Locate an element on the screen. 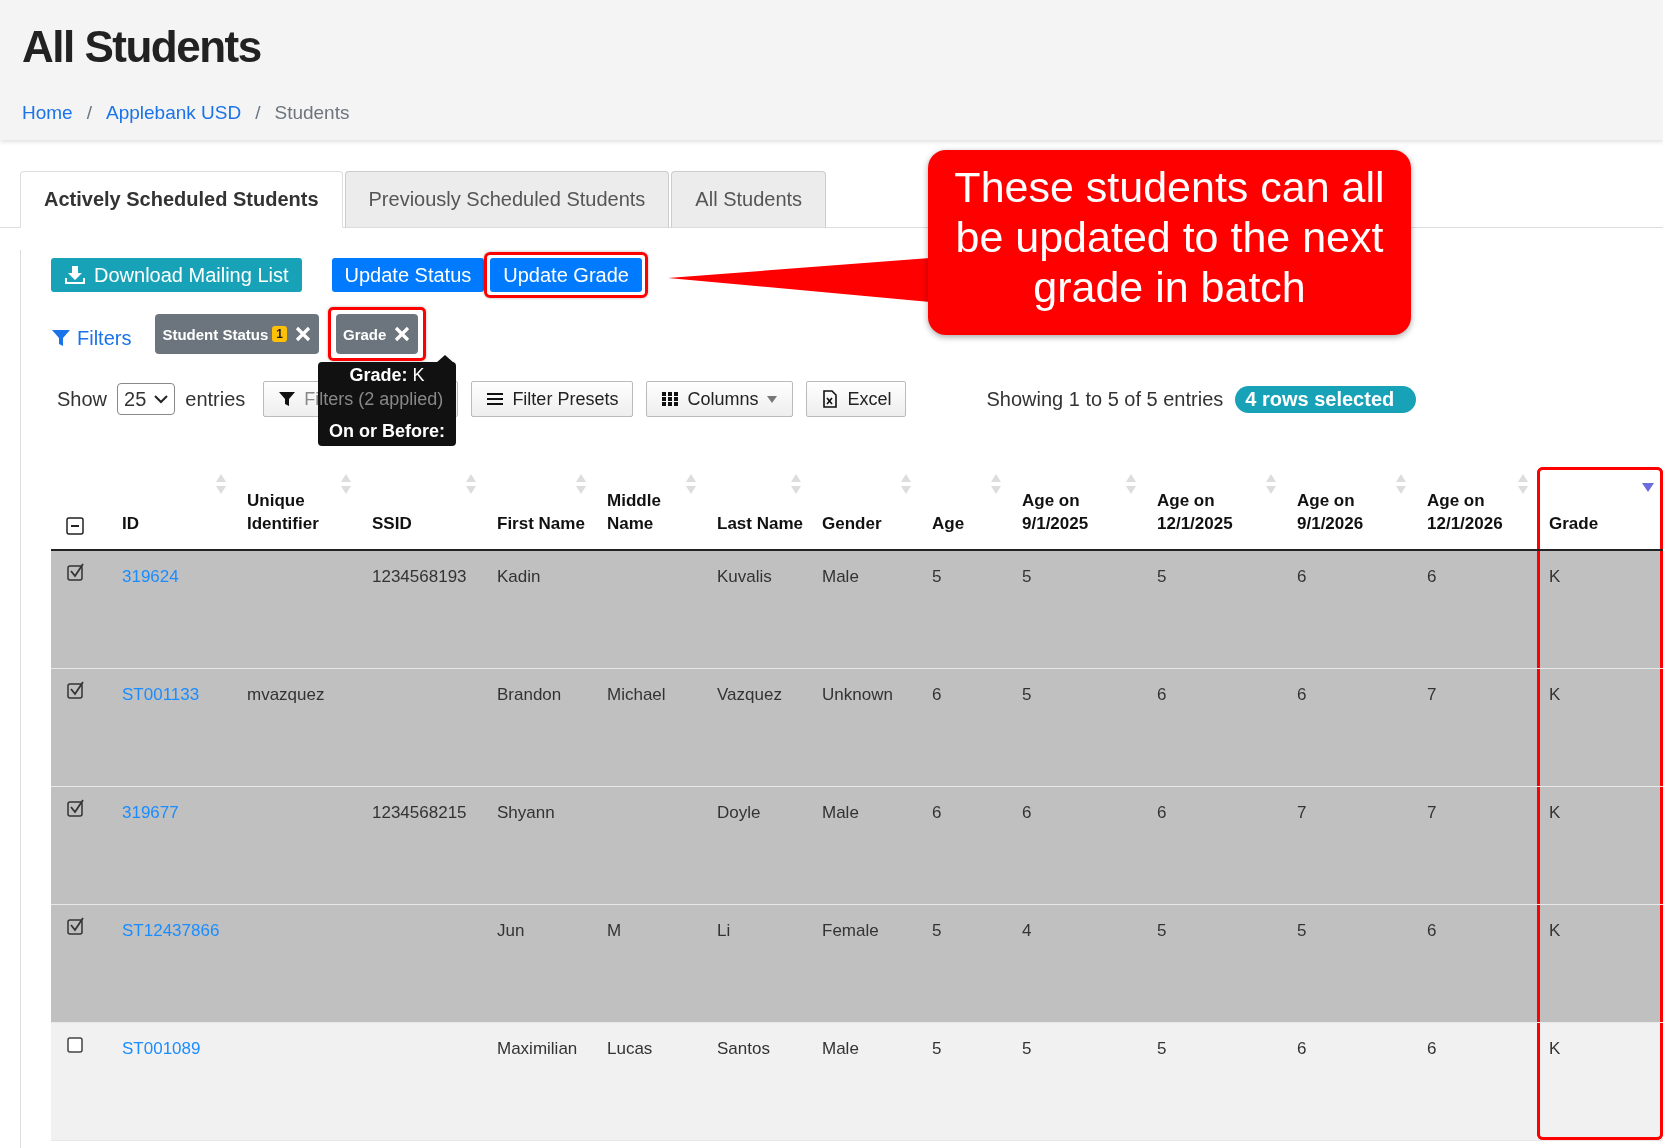 The width and height of the screenshot is (1663, 1148). table-cell-text: Unknown is located at coordinates (857, 695).